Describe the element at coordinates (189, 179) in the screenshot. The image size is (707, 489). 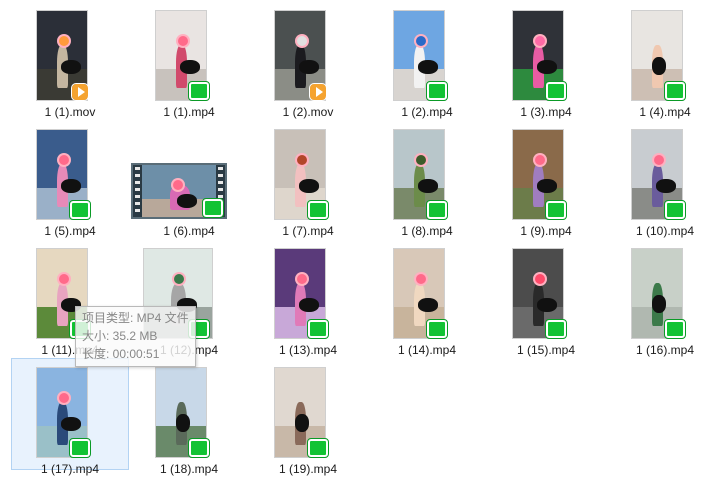
I see `file-item: 1 (6).mp4` at that location.